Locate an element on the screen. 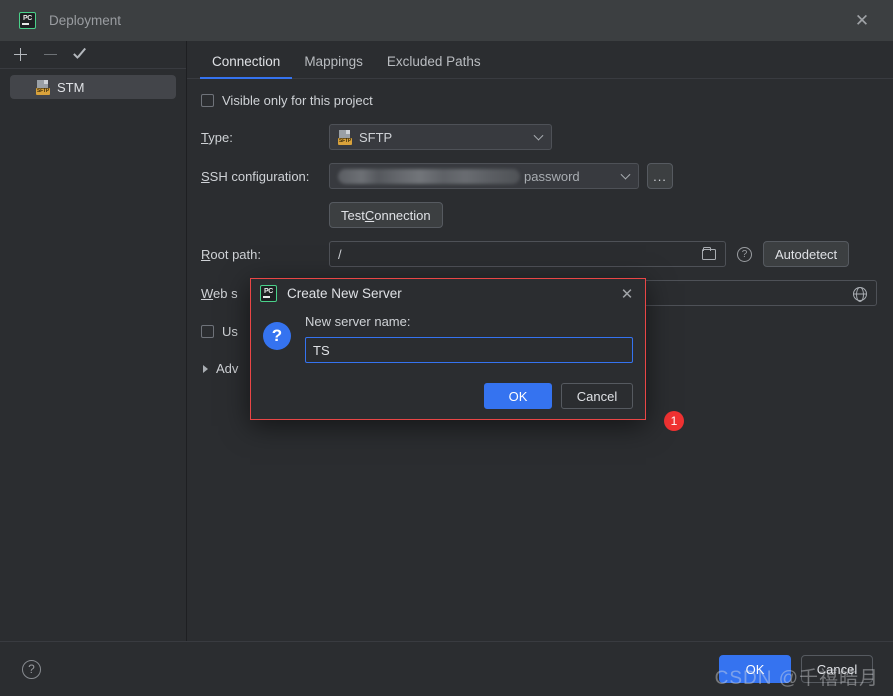 This screenshot has height=696, width=893. visible-only-label: Visible only for this project is located at coordinates (297, 100).